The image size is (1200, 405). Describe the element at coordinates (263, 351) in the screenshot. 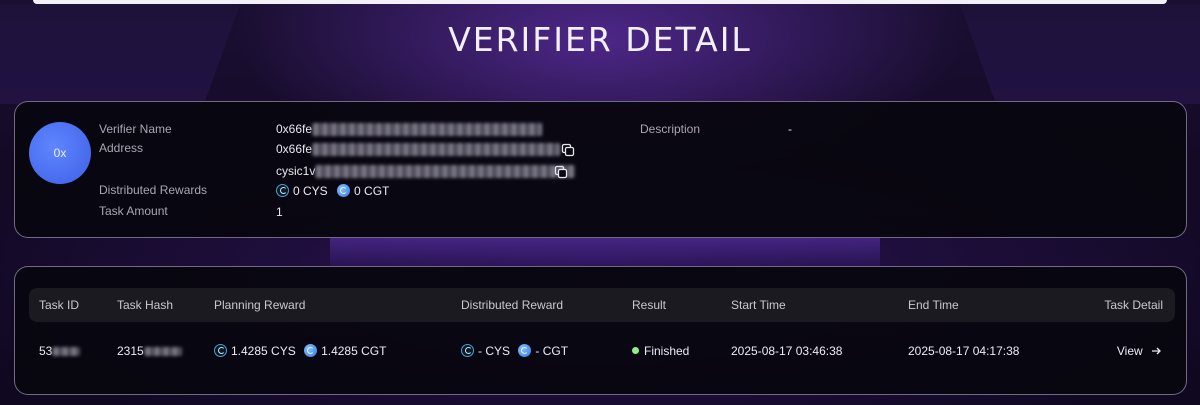

I see `planning-cys: 1.4285 CYS` at that location.